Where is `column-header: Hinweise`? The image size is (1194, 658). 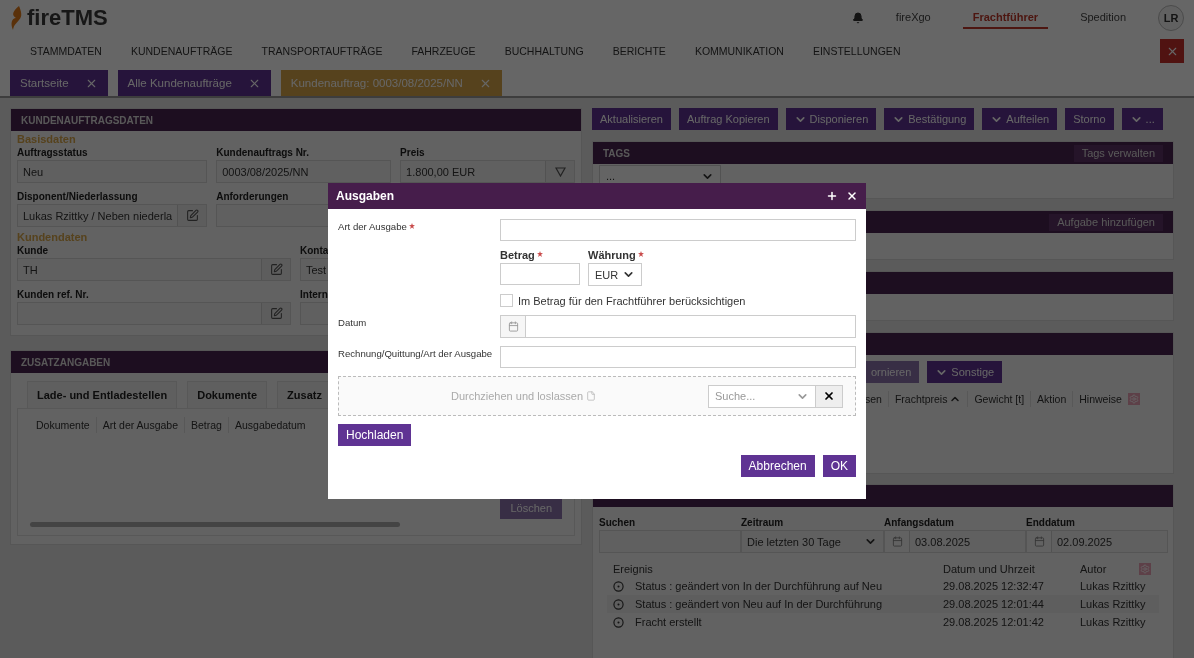
column-header: Hinweise is located at coordinates (1100, 399).